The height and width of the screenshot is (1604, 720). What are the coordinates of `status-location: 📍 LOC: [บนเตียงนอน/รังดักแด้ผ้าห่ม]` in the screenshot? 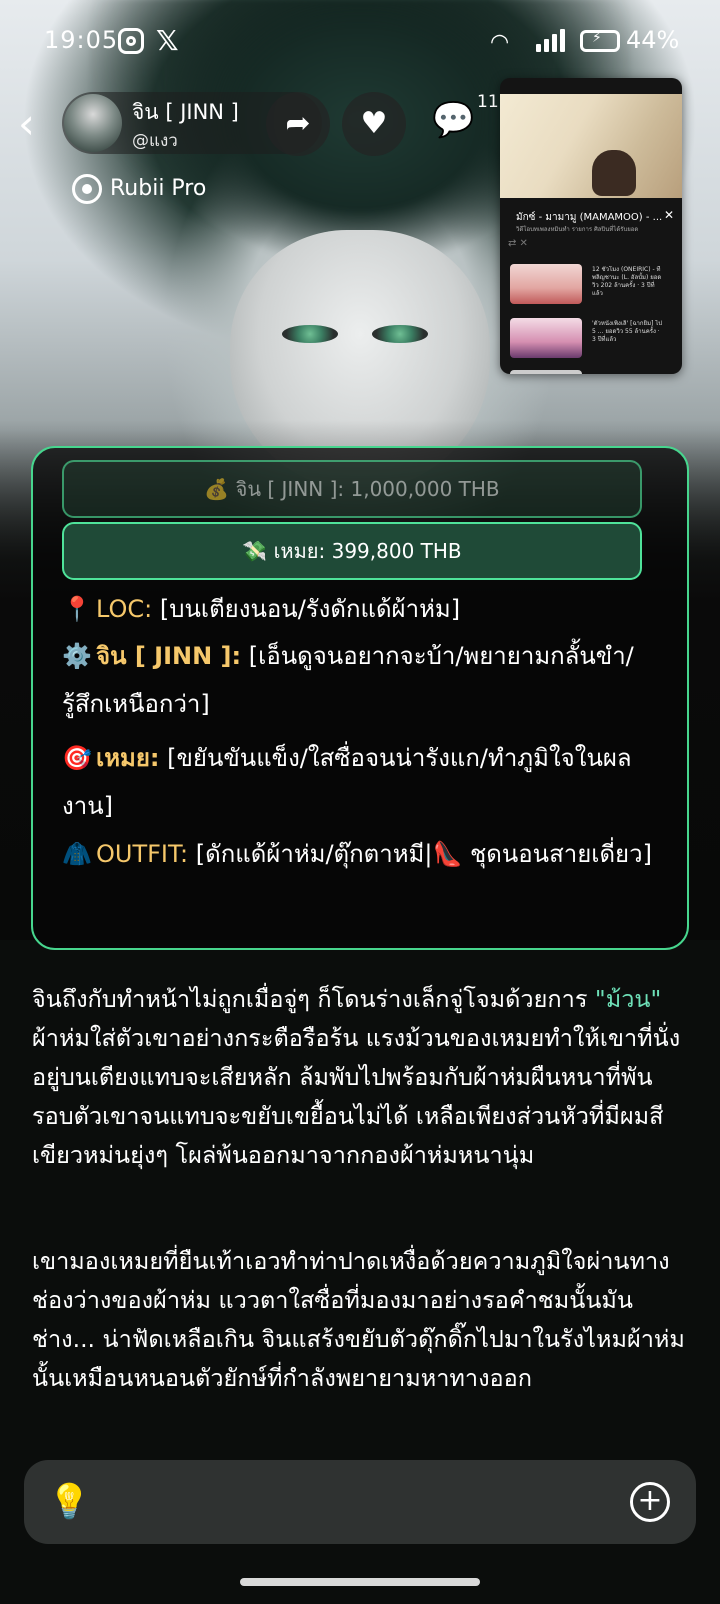 It's located at (362, 609).